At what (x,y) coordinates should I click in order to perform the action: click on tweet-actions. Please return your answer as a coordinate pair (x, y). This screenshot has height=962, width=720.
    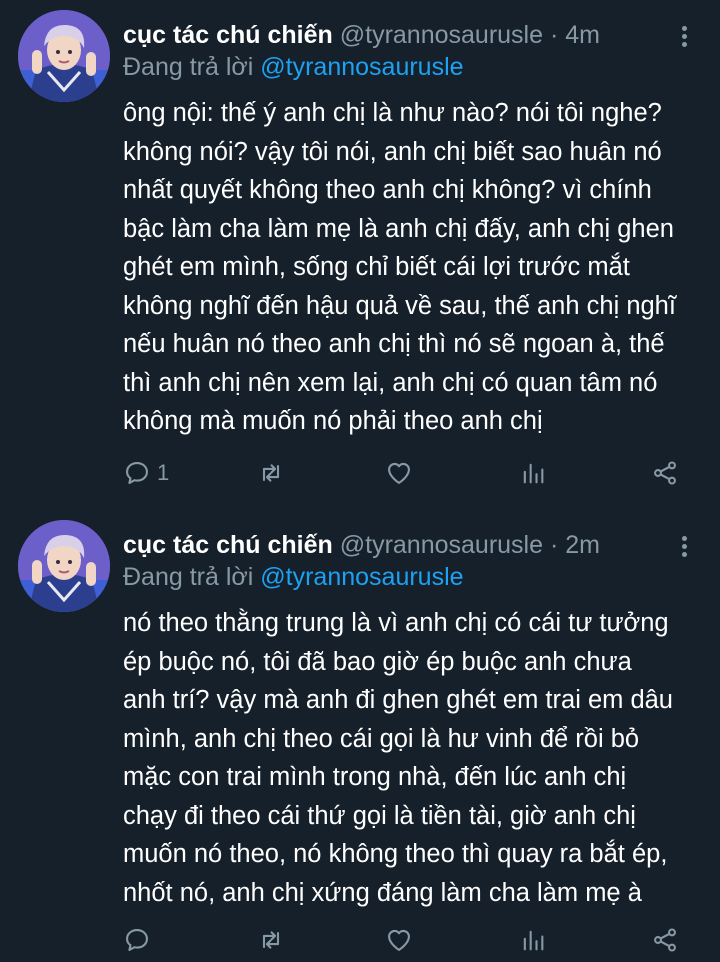
    Looking at the image, I should click on (408, 940).